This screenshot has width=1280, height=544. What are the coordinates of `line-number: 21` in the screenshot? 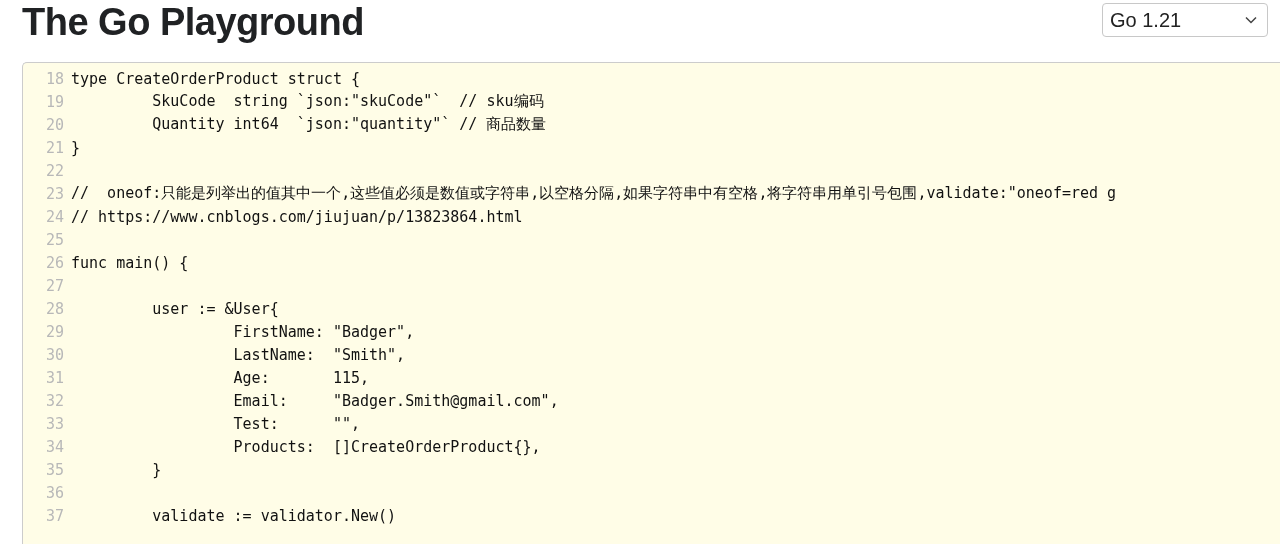 It's located at (54, 147).